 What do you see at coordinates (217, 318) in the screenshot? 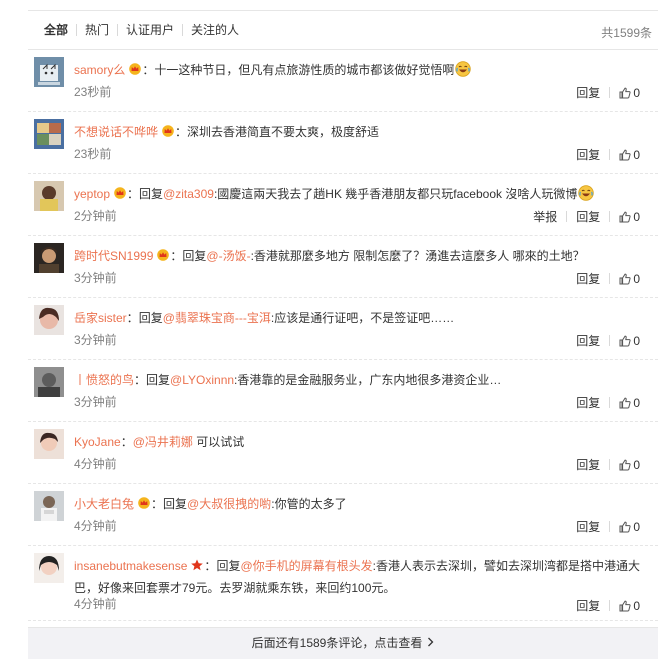
I see `reply-mention-link: @翡翠珠宝商---宝洱` at bounding box center [217, 318].